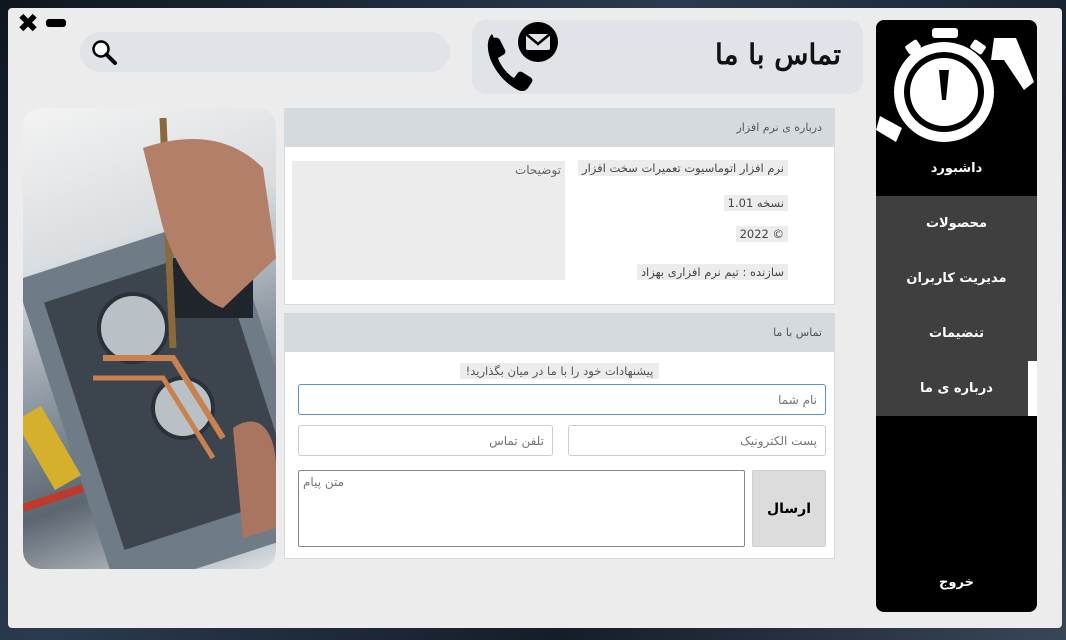 Image resolution: width=1066 pixels, height=640 pixels. I want to click on search-input, so click(279, 52).